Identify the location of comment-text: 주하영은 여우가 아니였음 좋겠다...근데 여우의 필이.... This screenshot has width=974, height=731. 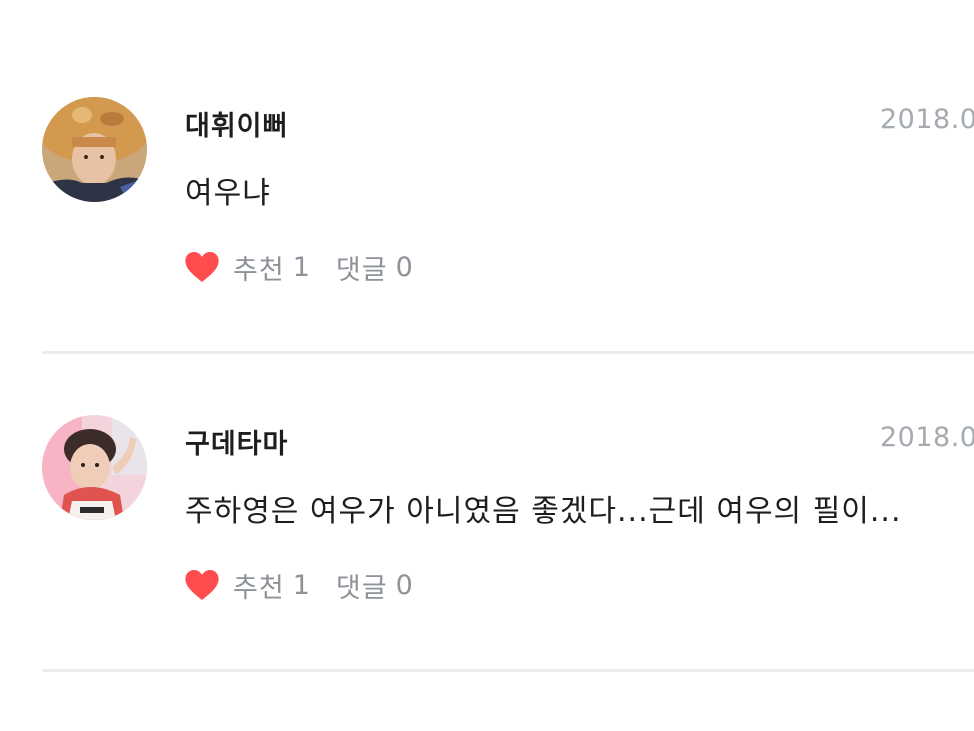
(543, 511).